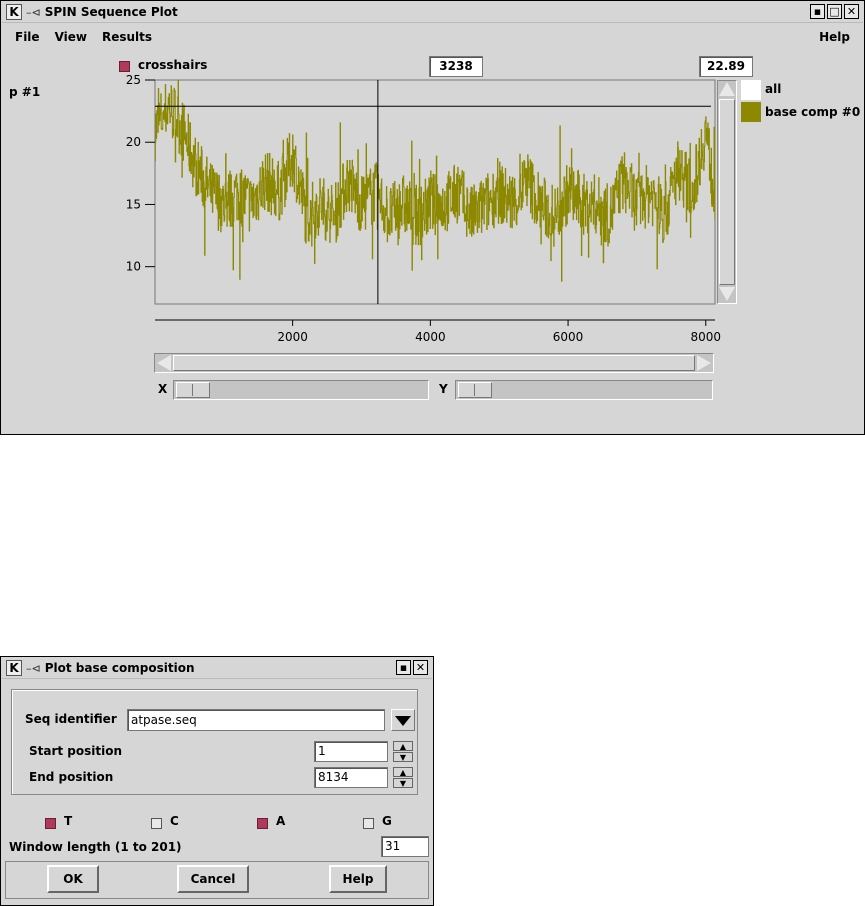 Image resolution: width=865 pixels, height=906 pixels. Describe the element at coordinates (351, 751) in the screenshot. I see `start-position-input: 1` at that location.